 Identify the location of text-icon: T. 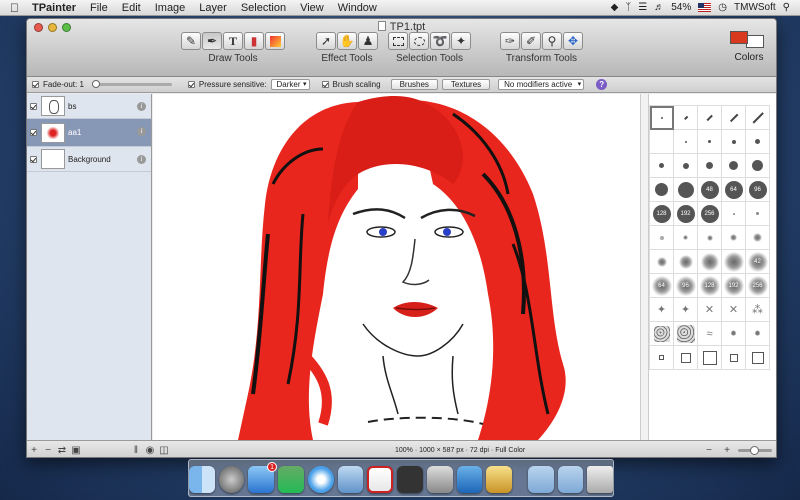
(233, 41).